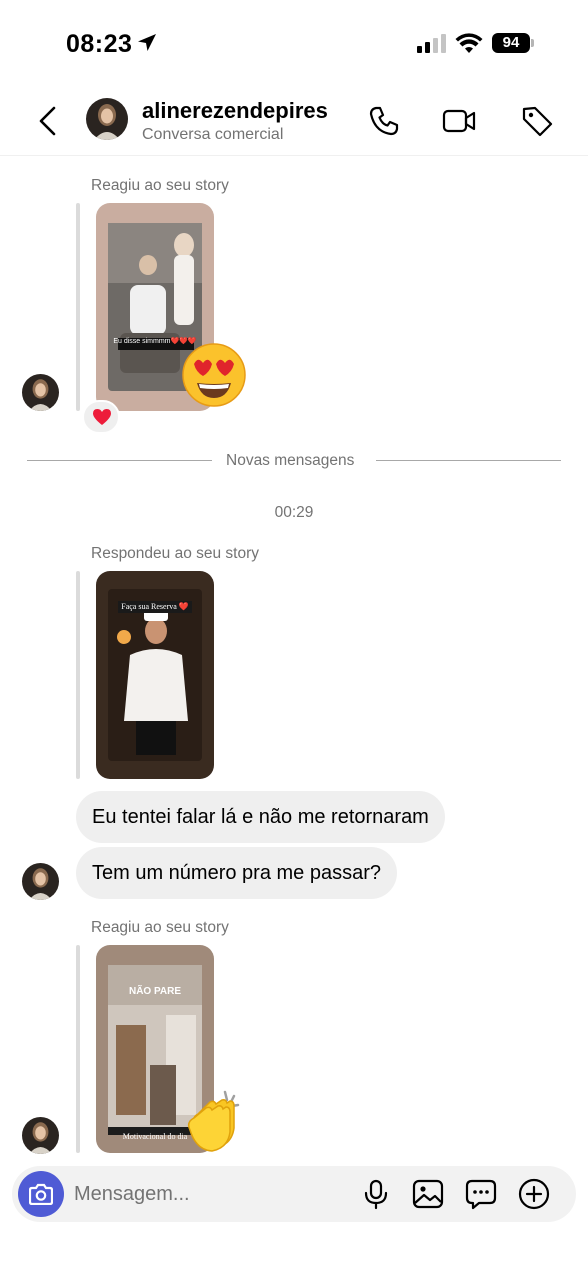 Image resolution: width=588 pixels, height=1280 pixels. What do you see at coordinates (147, 42) in the screenshot?
I see `location-arrow-icon` at bounding box center [147, 42].